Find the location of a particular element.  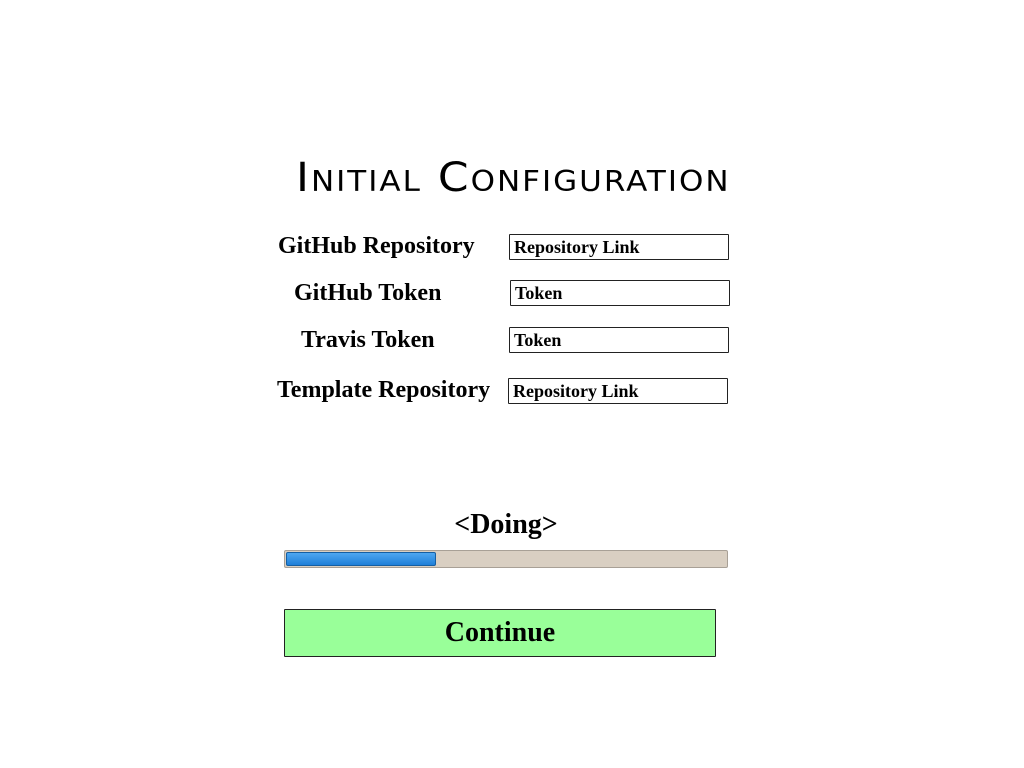

travis-token-input is located at coordinates (619, 340).